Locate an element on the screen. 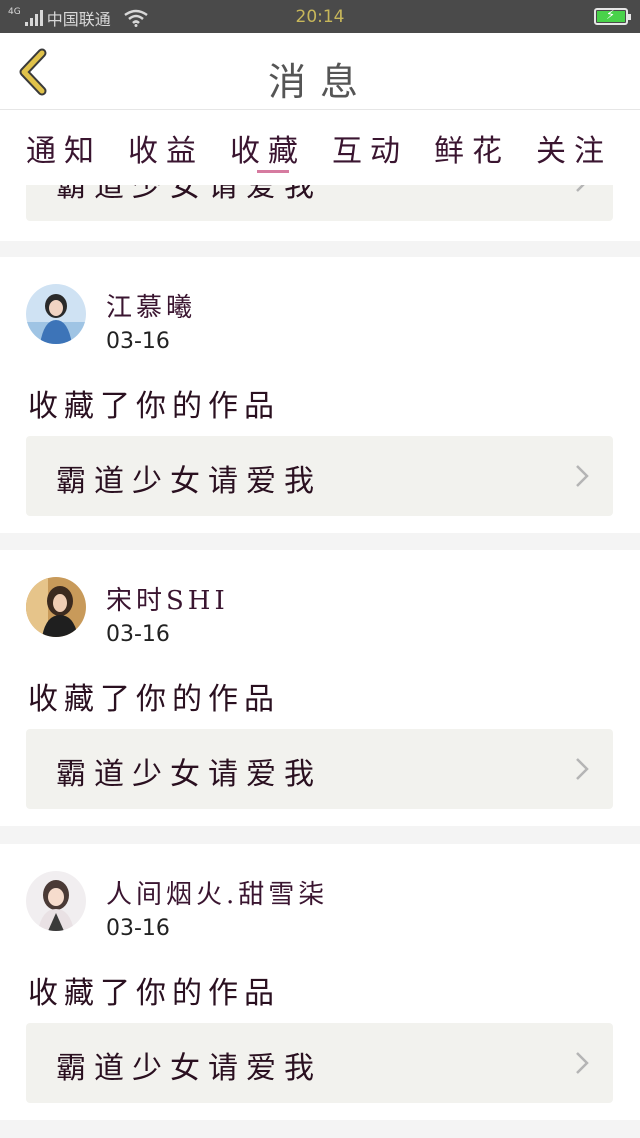  tab-earnings: 收益 is located at coordinates (179, 147).